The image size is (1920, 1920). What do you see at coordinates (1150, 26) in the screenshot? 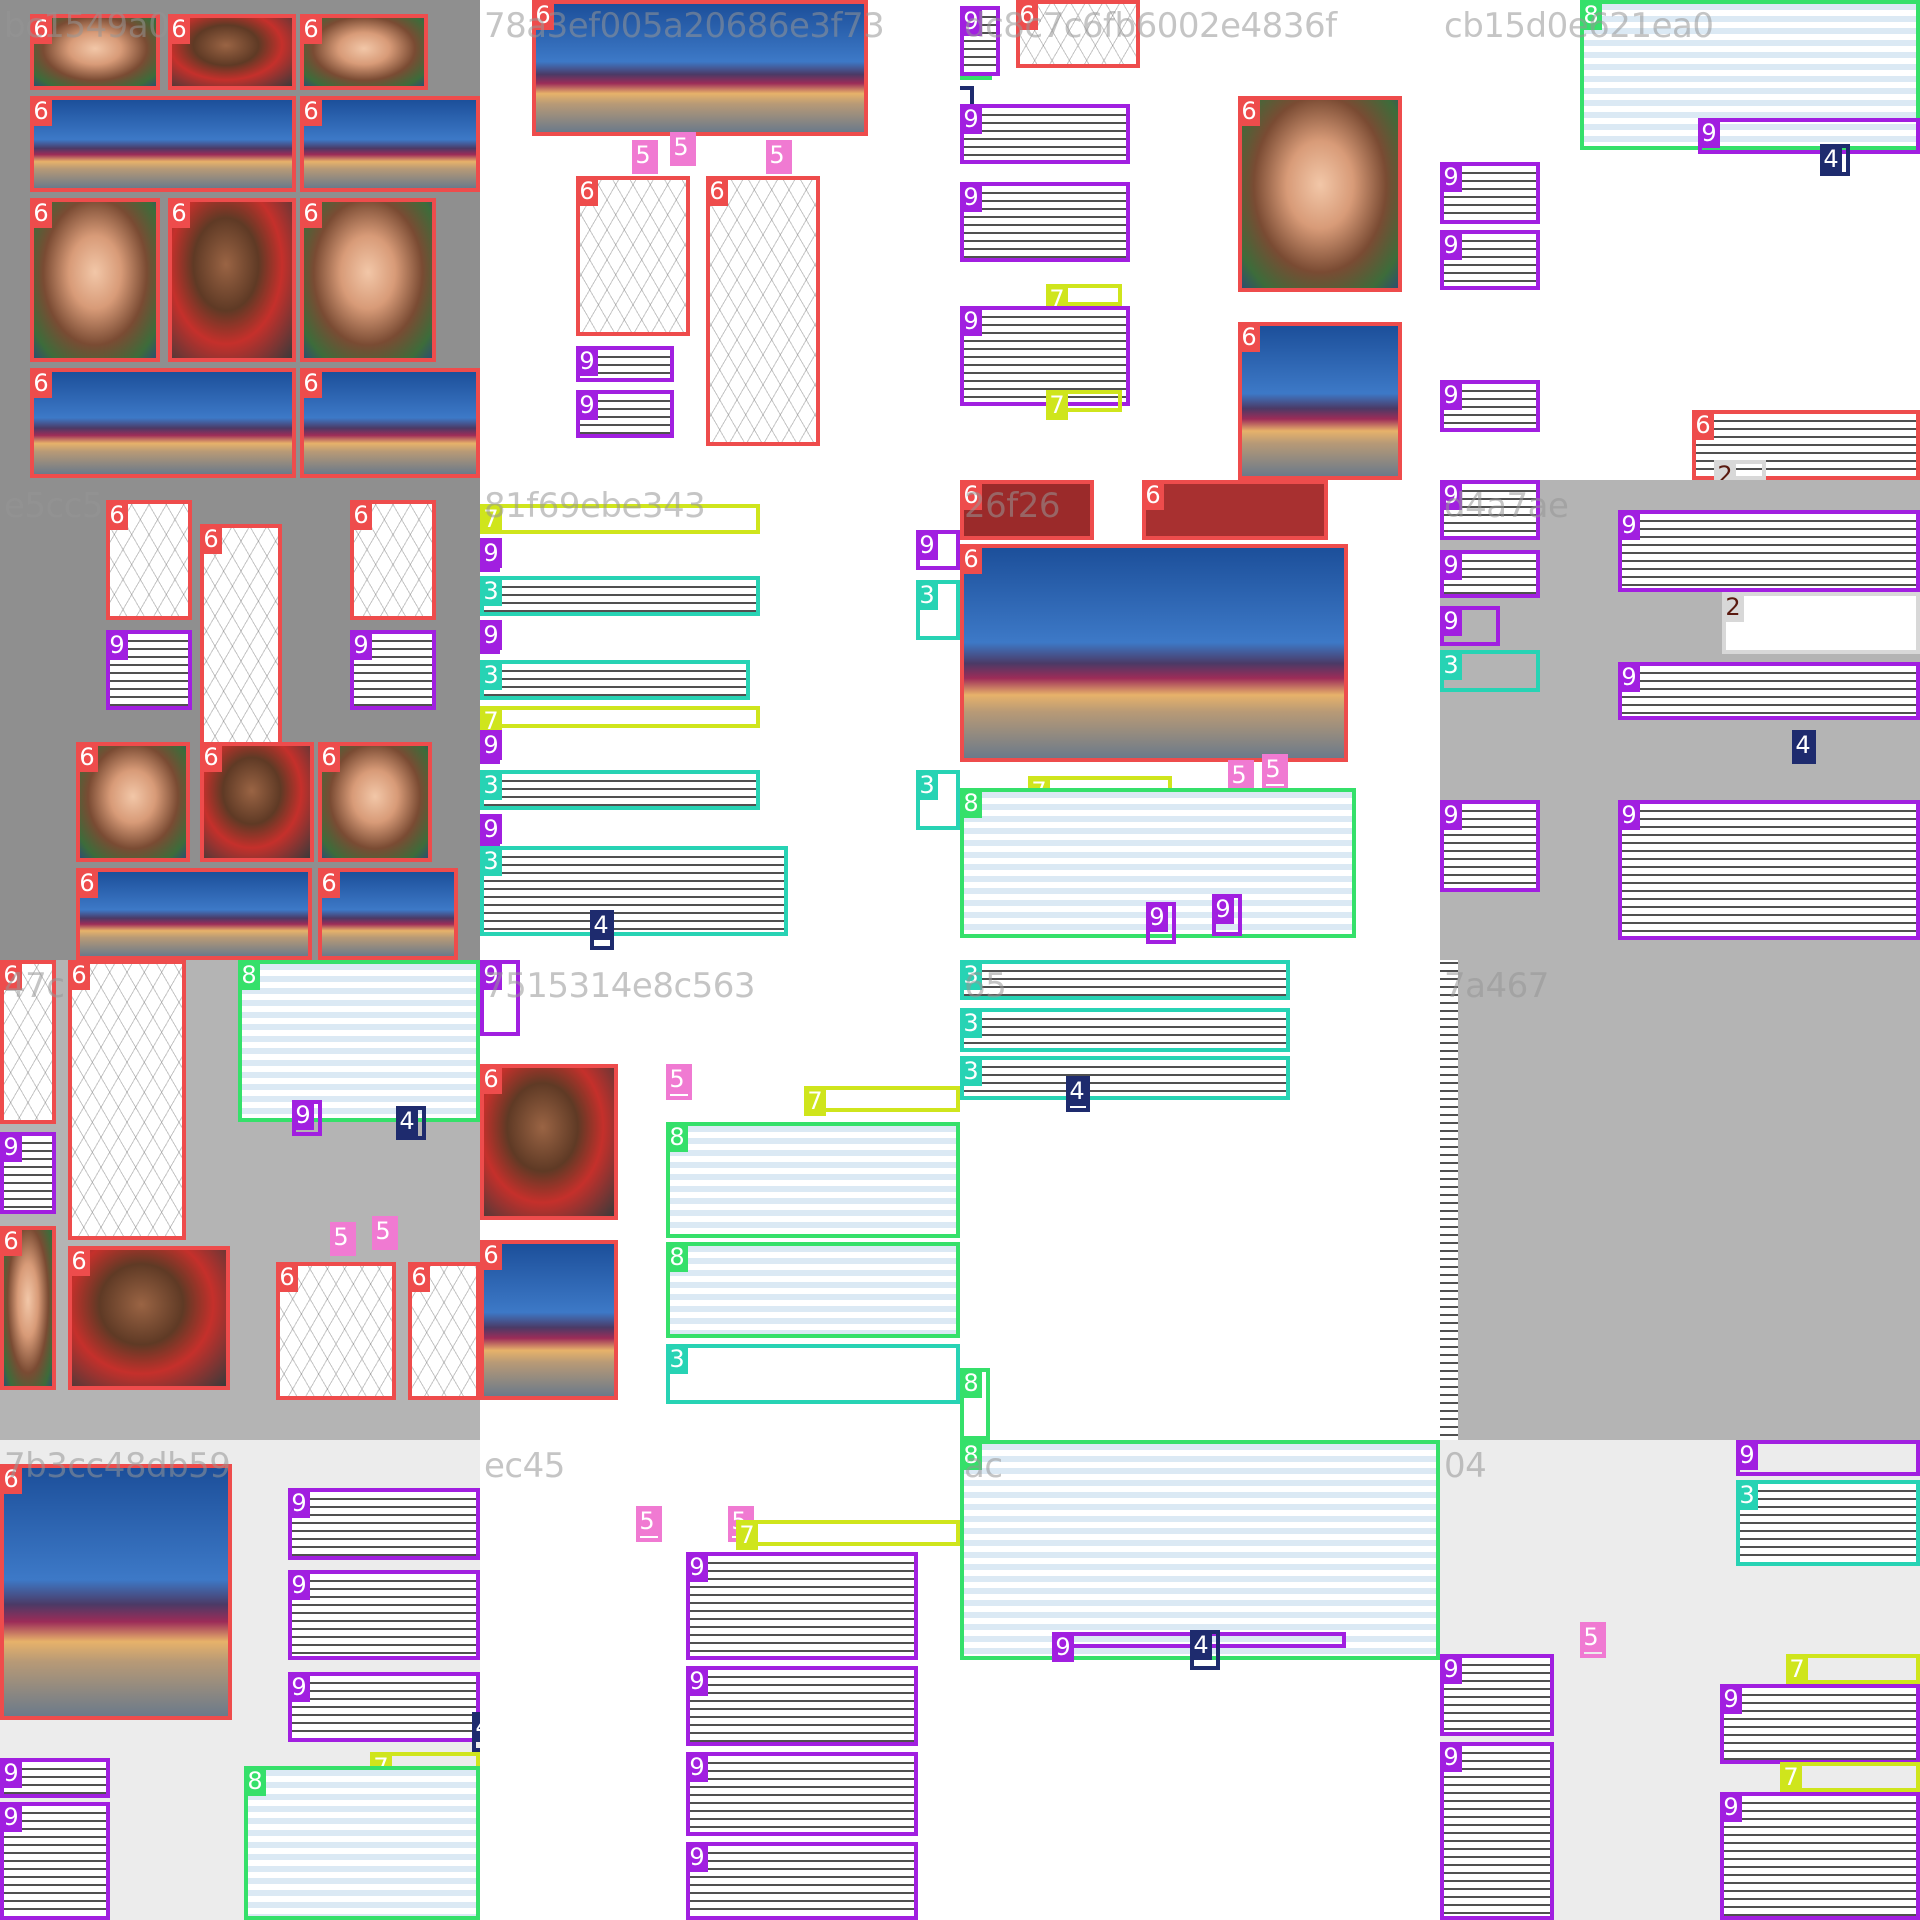
I see `tile-hash: dc8c7c6fb6002e4836f` at bounding box center [1150, 26].